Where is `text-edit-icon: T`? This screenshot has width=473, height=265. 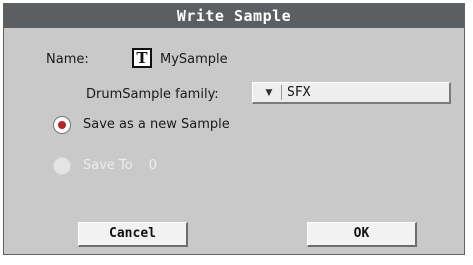
text-edit-icon: T is located at coordinates (142, 58).